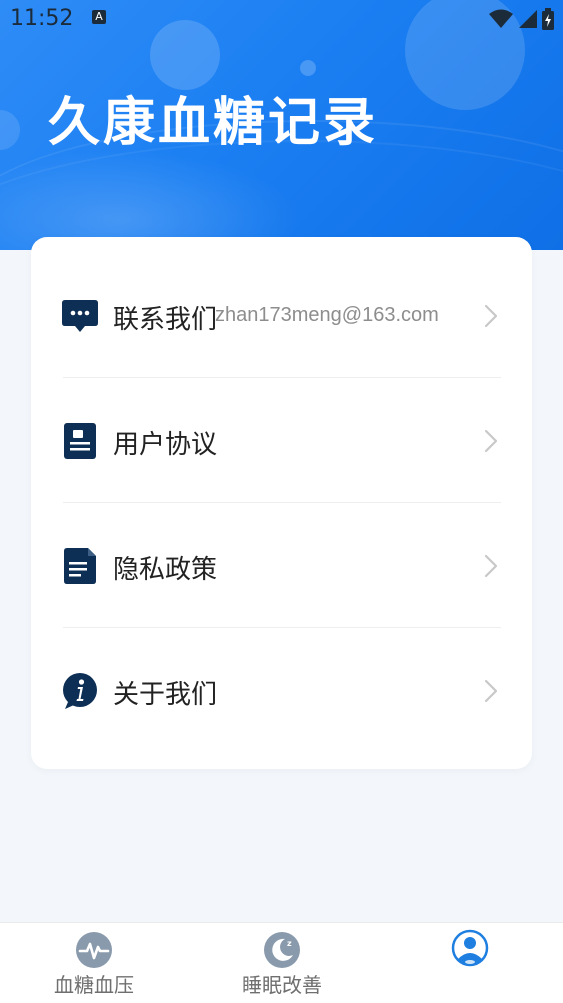 Image resolution: width=563 pixels, height=1003 pixels. What do you see at coordinates (94, 985) in the screenshot?
I see `tab-label: 血糖血压` at bounding box center [94, 985].